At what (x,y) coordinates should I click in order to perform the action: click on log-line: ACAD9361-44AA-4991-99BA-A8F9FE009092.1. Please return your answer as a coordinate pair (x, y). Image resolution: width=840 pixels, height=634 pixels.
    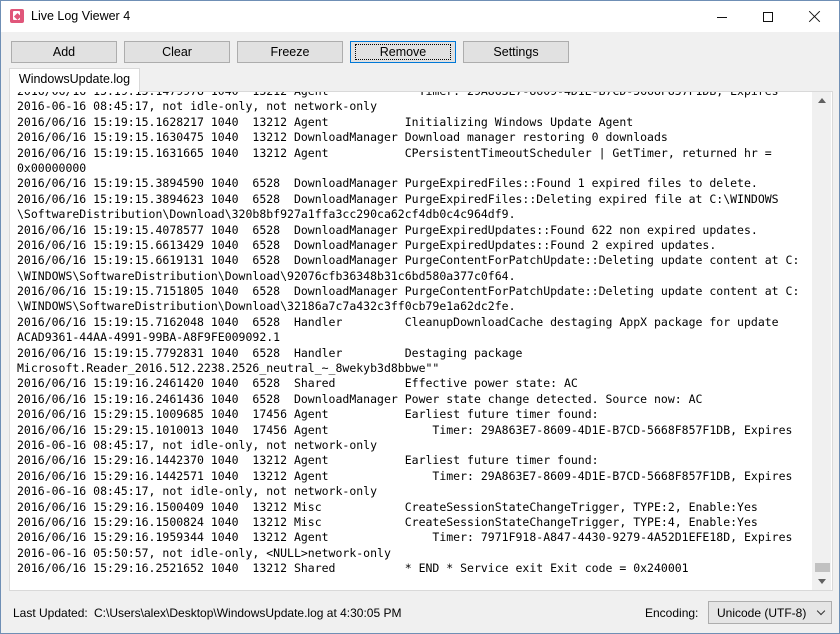
    Looking at the image, I should click on (149, 337).